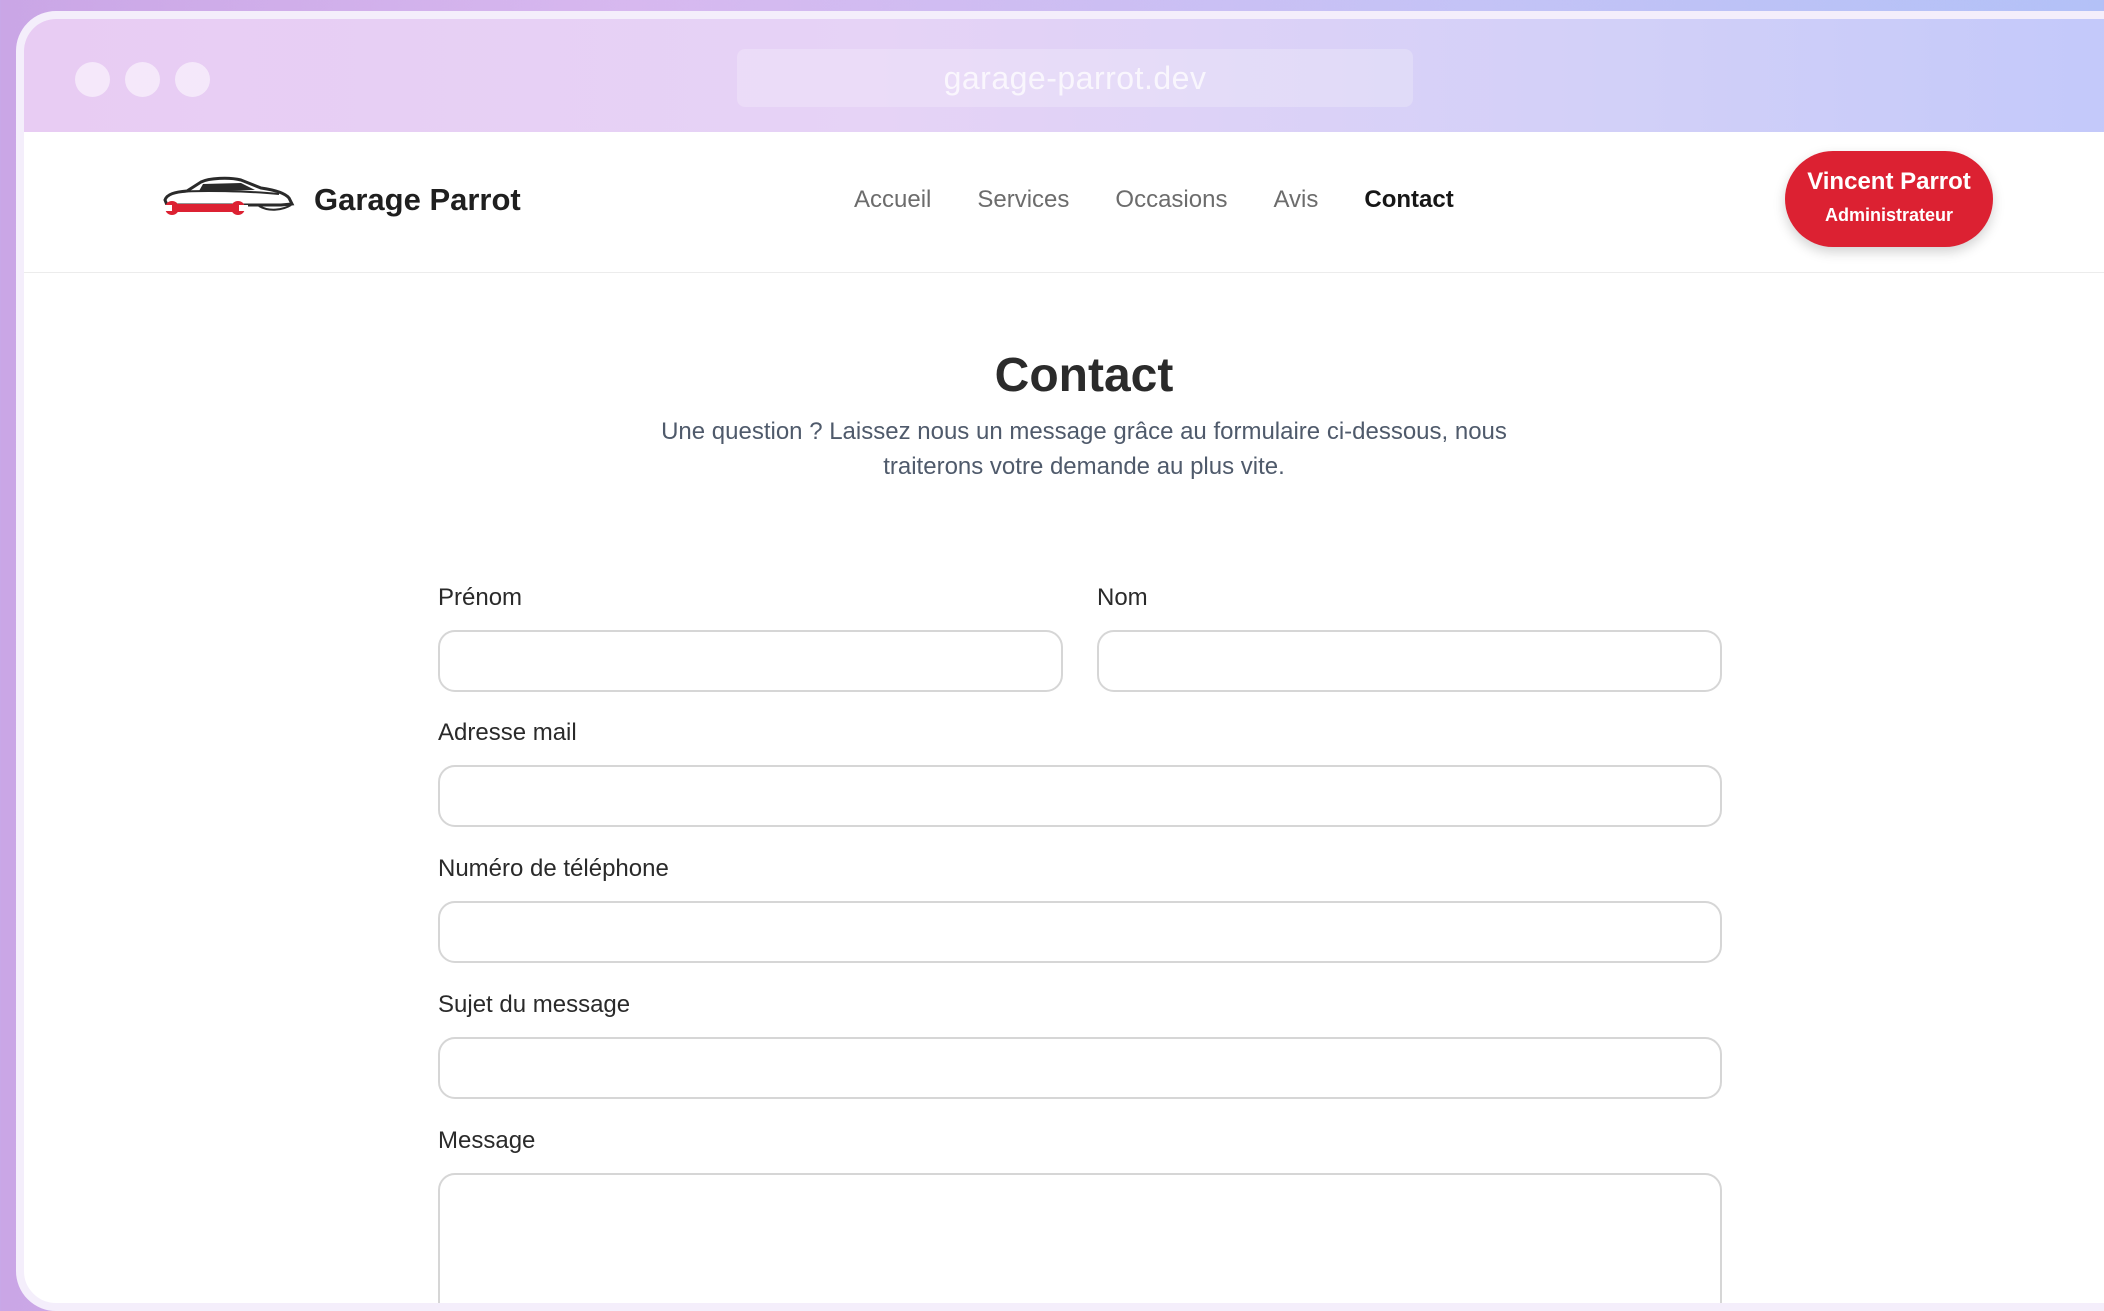 The image size is (2104, 1311). I want to click on email-input, so click(1080, 796).